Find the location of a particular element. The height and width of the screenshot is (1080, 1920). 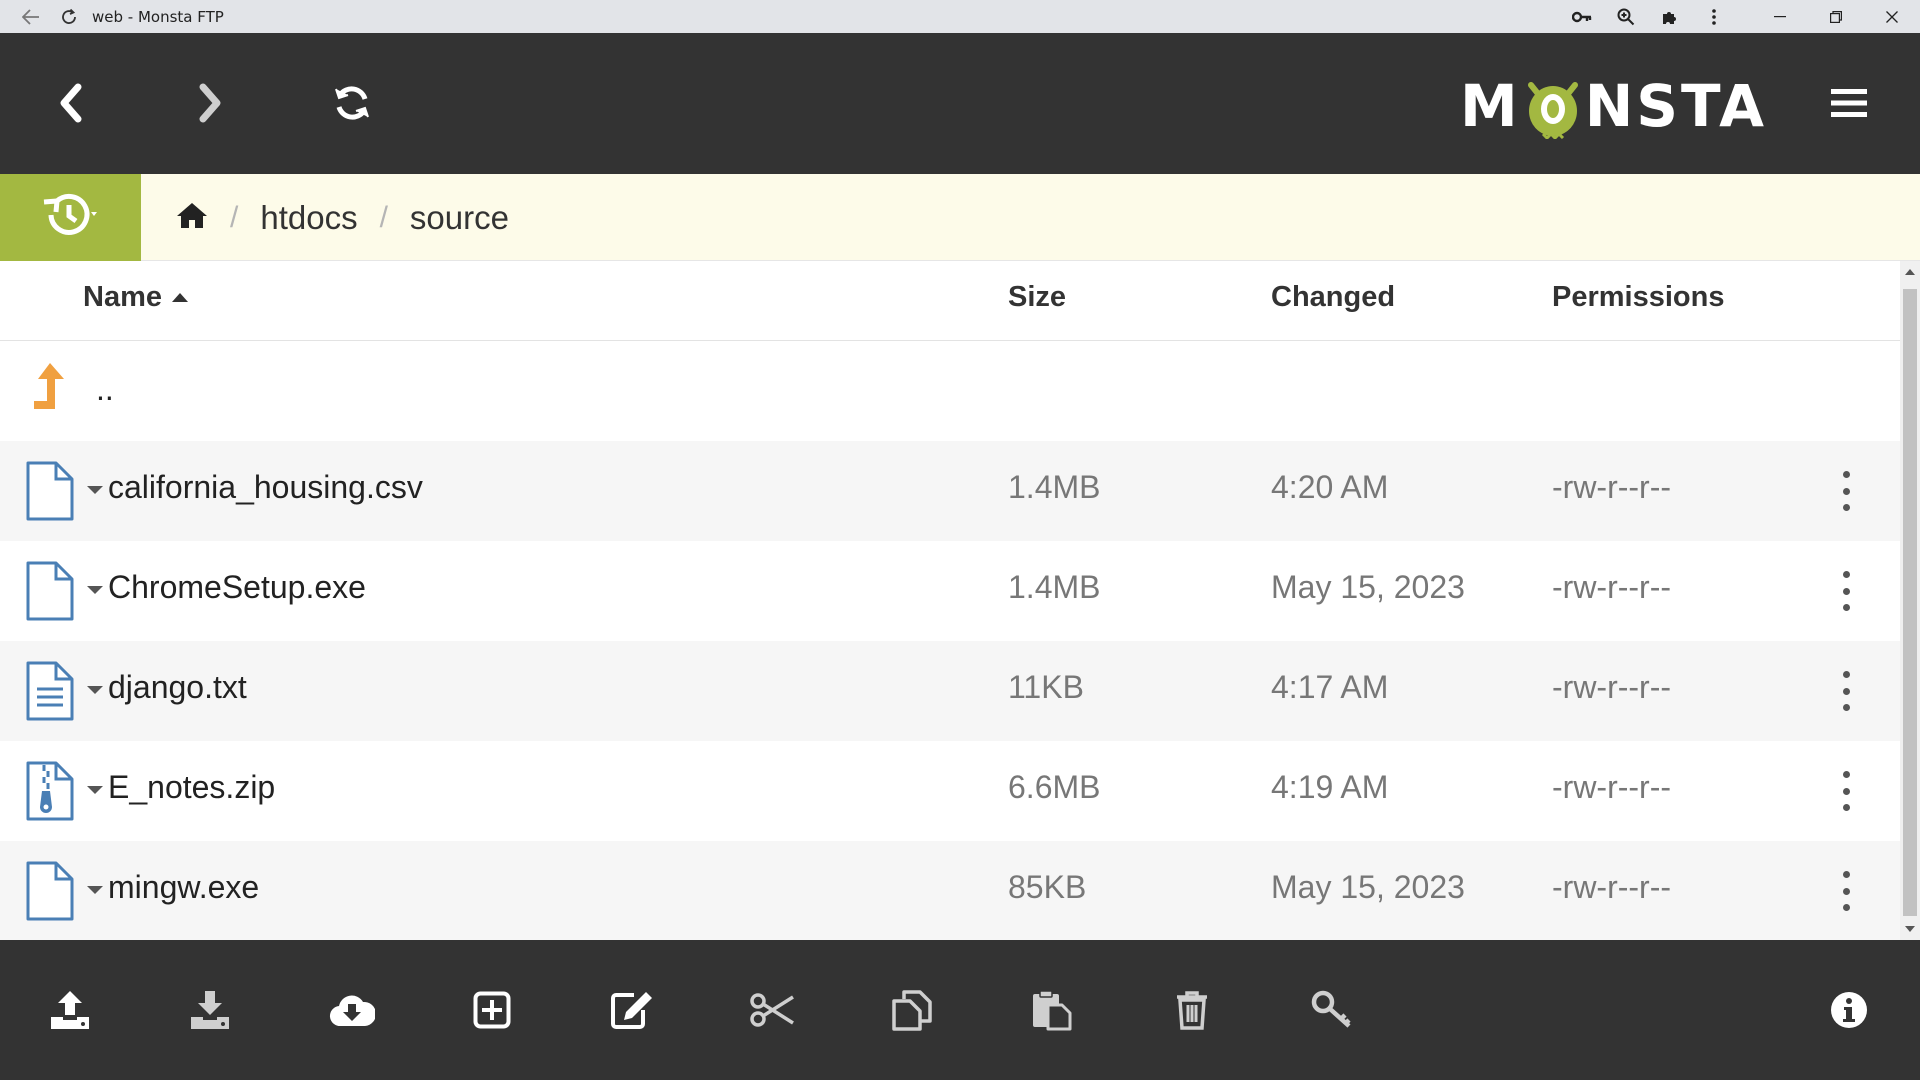

column-permissions-header: Permissions is located at coordinates (1638, 297).